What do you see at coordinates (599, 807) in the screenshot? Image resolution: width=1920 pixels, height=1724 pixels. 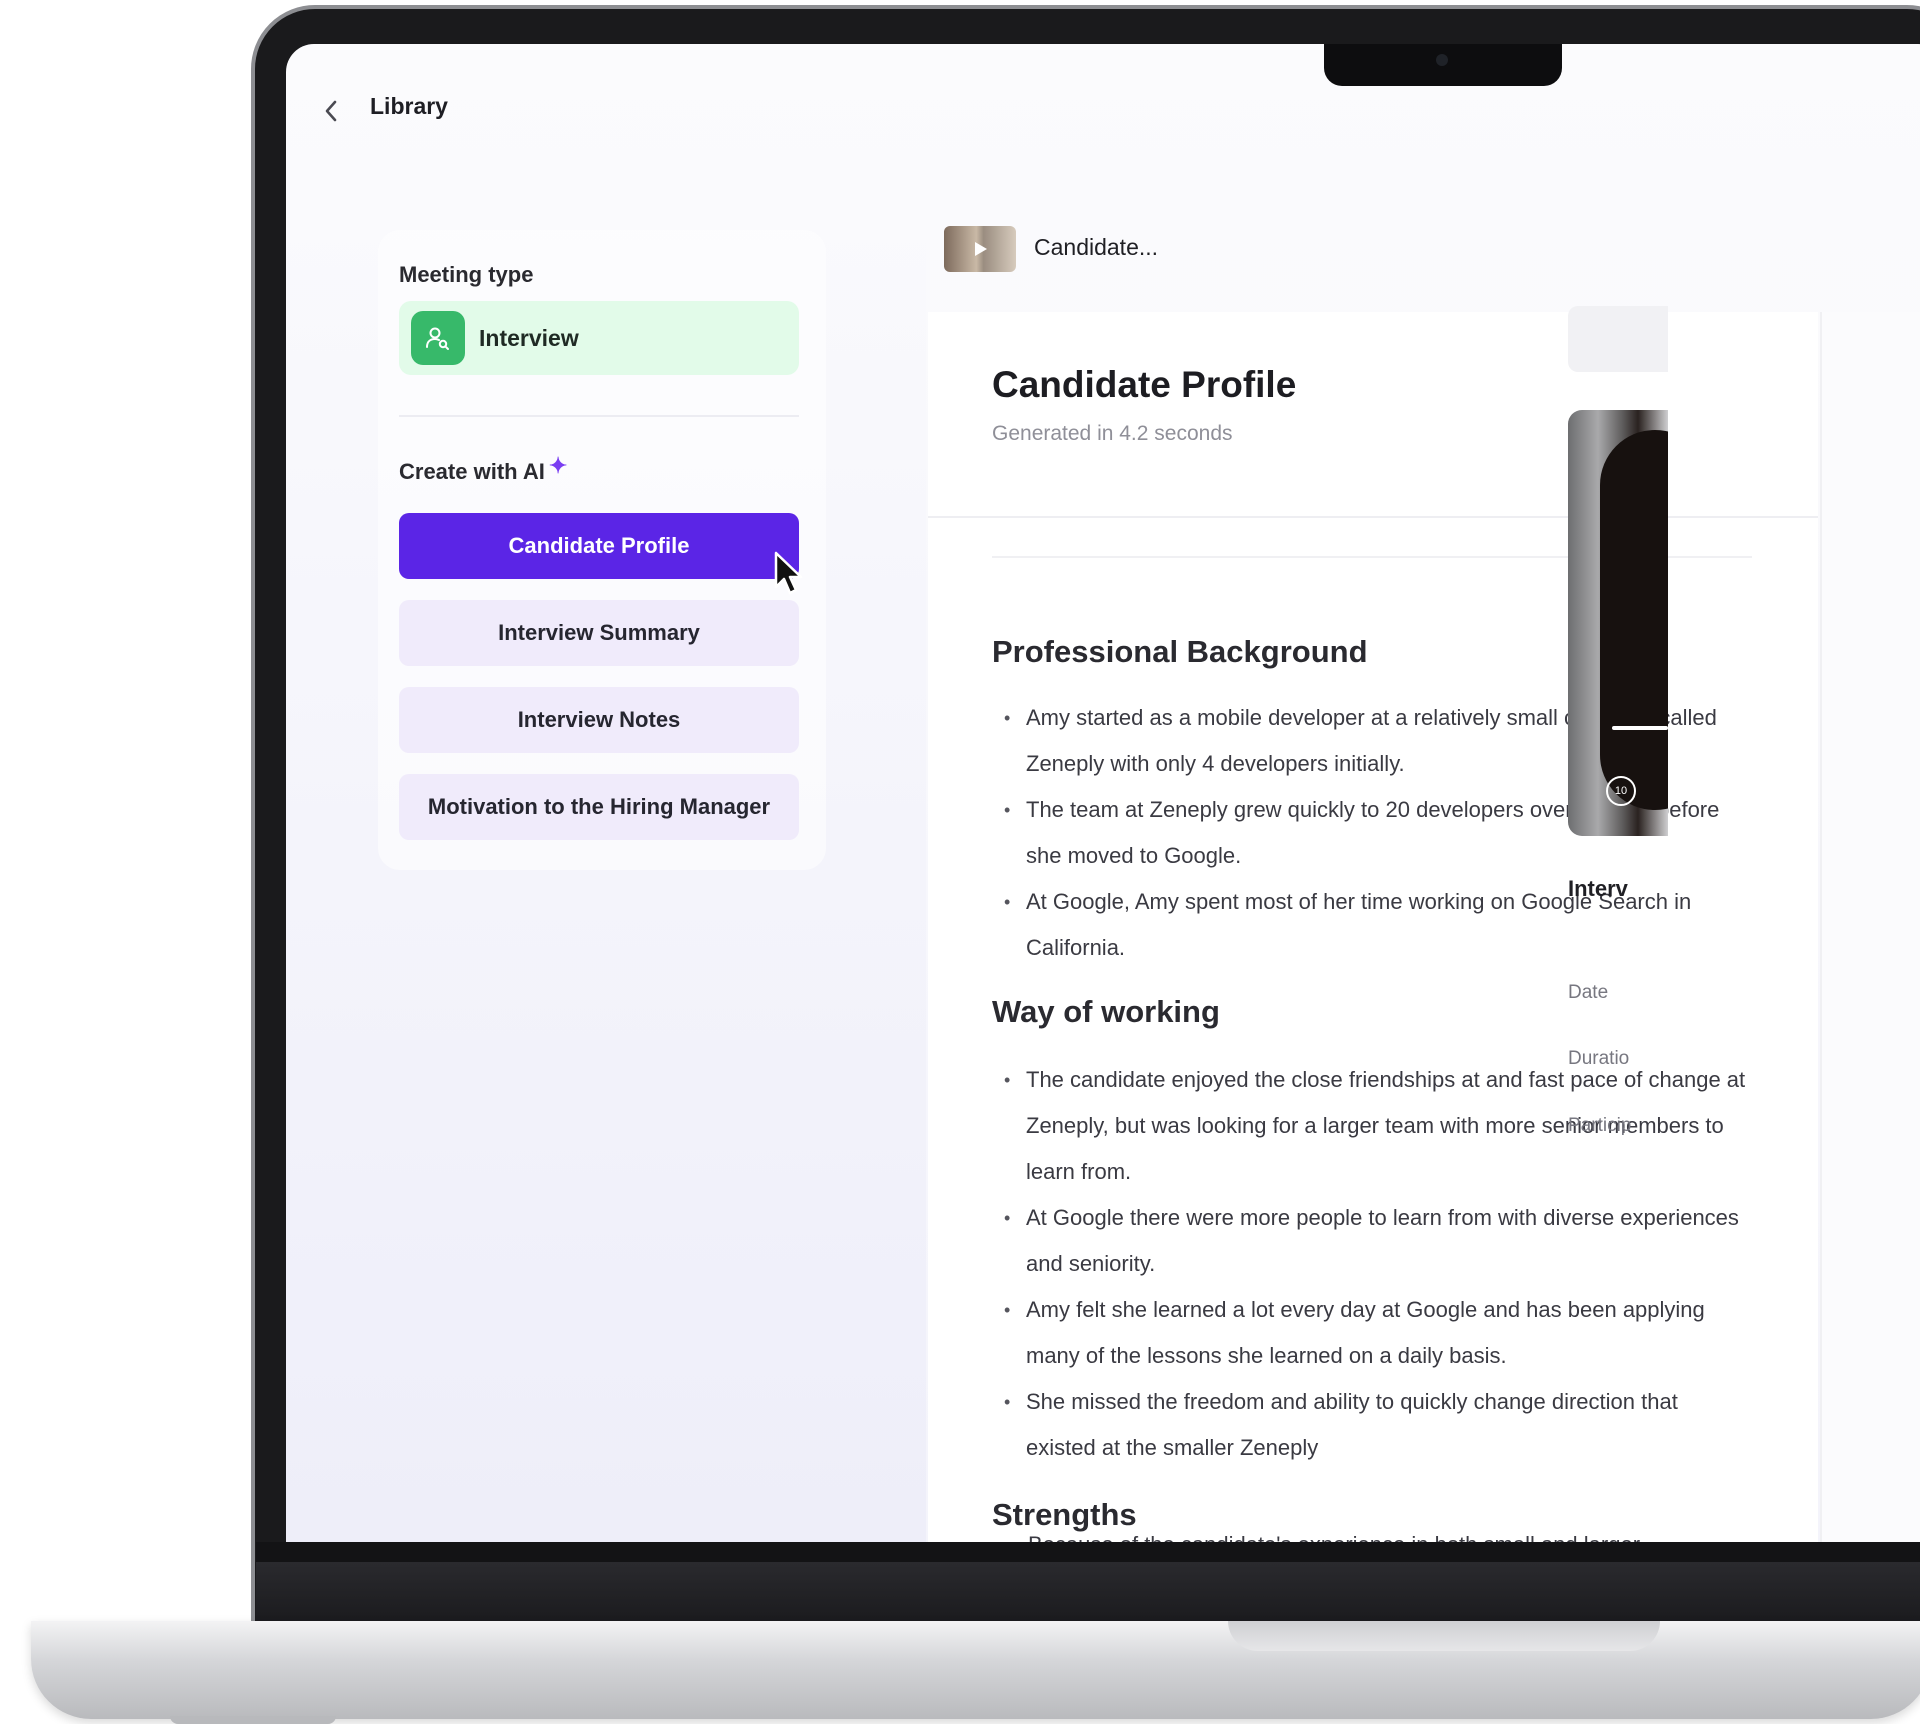 I see `motivation-hiring-manager-button: Motivation to the Hiring Manager` at bounding box center [599, 807].